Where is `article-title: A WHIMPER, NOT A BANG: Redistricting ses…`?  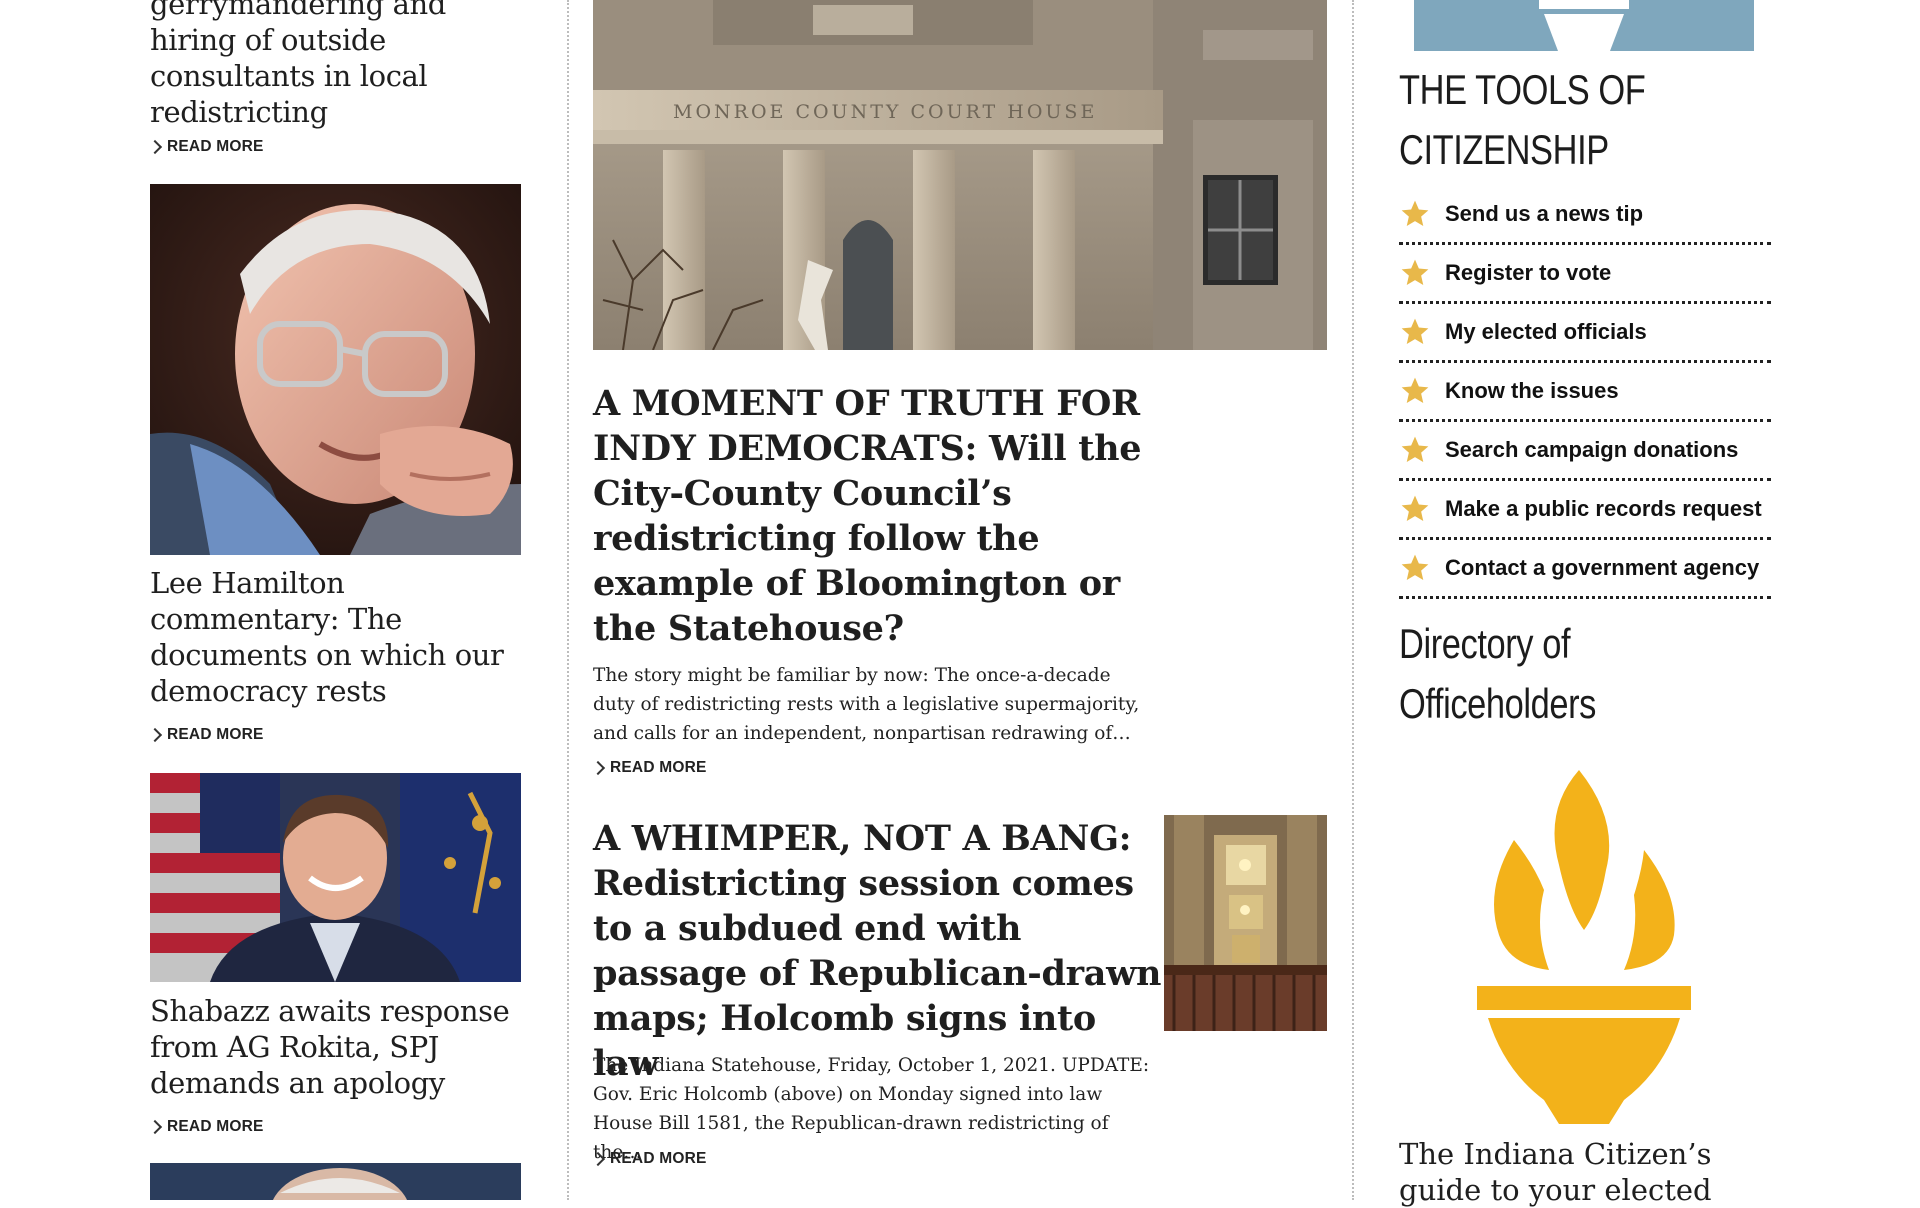
article-title: A WHIMPER, NOT A BANG: Redistricting ses… is located at coordinates (878, 951).